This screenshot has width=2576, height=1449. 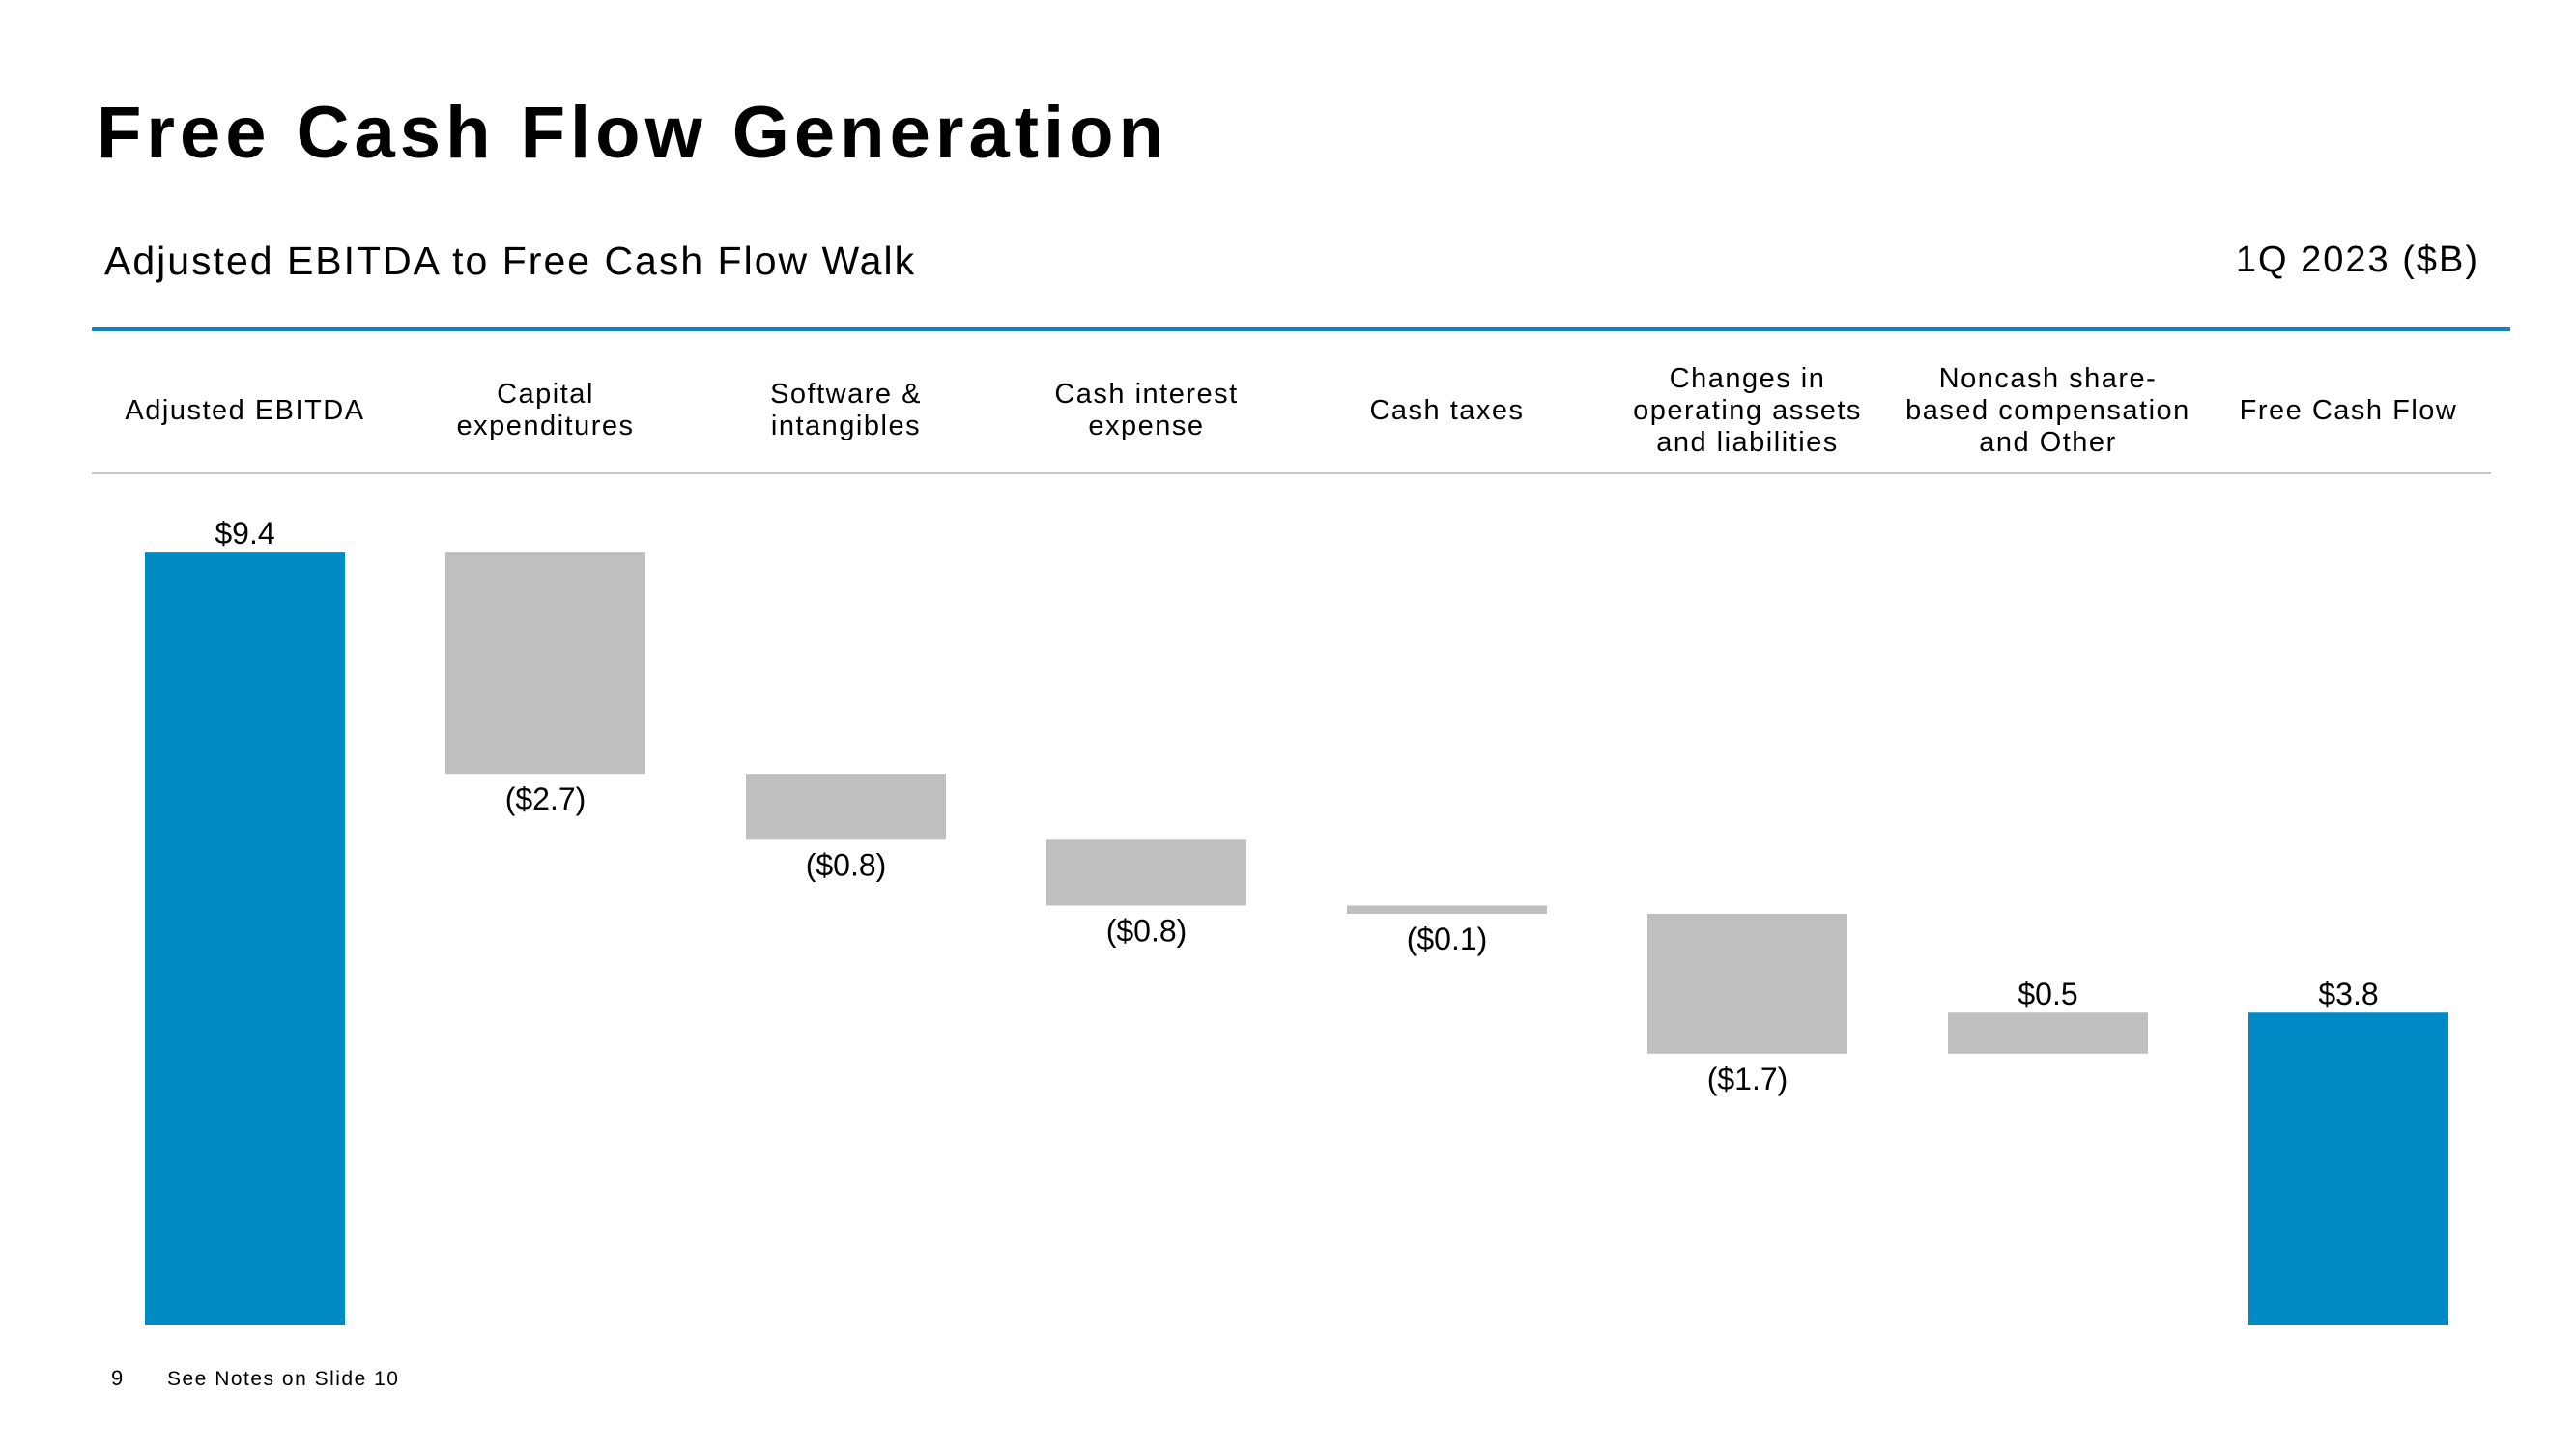 What do you see at coordinates (546, 798) in the screenshot?
I see `data-label: ($2.7)` at bounding box center [546, 798].